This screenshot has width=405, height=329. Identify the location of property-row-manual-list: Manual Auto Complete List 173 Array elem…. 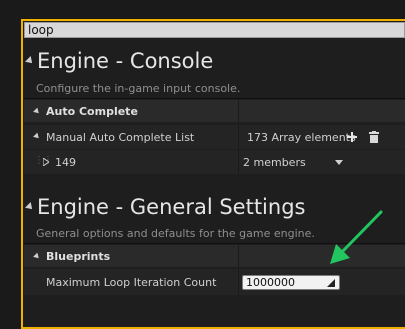
(214, 137).